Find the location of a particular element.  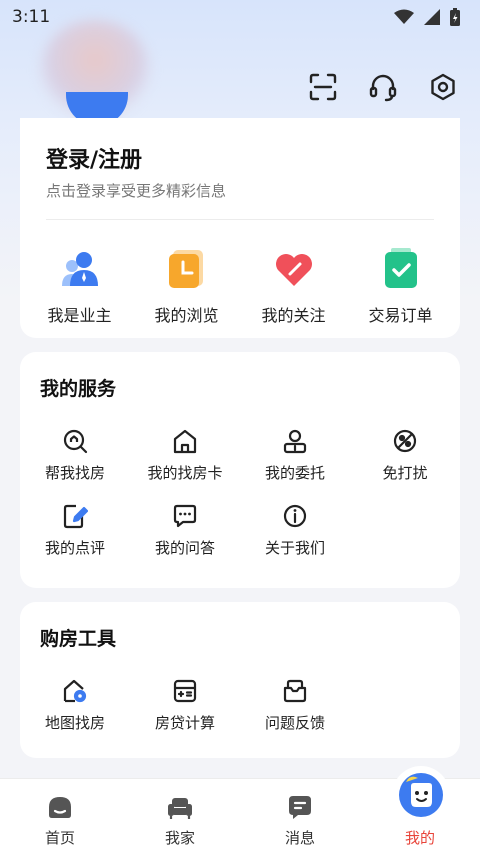

headset-icon is located at coordinates (383, 87).